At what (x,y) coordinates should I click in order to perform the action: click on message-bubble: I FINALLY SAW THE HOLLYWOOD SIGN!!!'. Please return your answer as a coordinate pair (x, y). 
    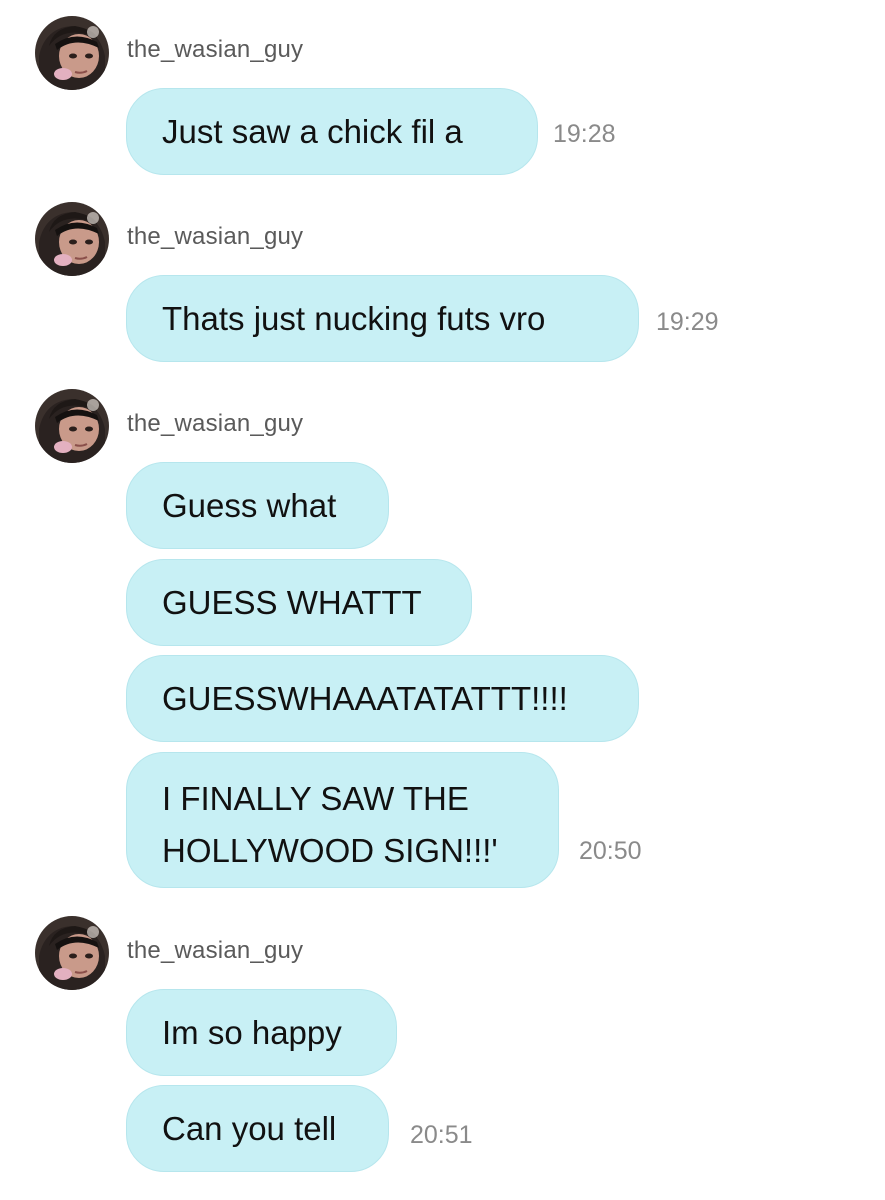
    Looking at the image, I should click on (342, 820).